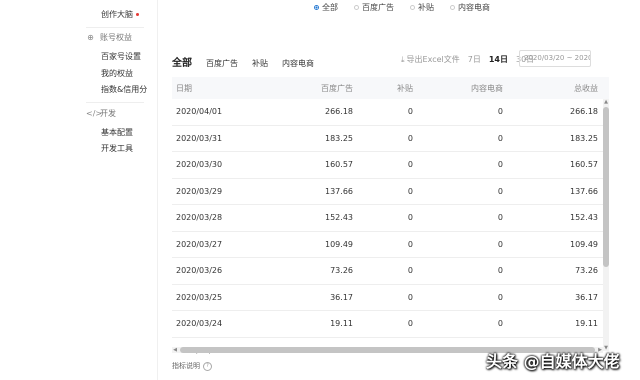 This screenshot has height=380, width=640. I want to click on watermark: 头条 @自媒体大佬, so click(553, 361).